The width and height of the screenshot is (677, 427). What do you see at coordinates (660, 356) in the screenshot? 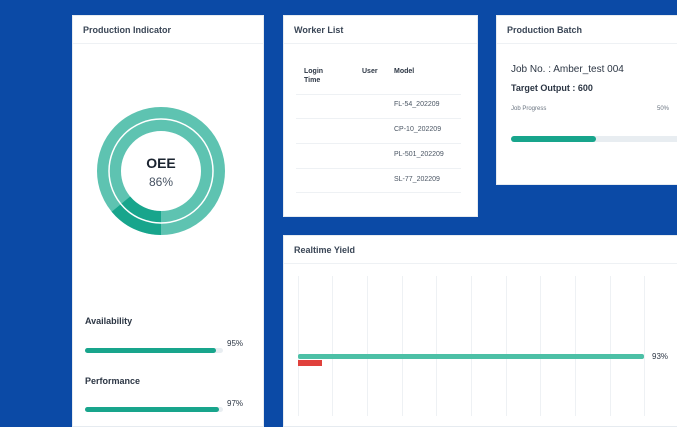
I see `yield-percent: 93%` at bounding box center [660, 356].